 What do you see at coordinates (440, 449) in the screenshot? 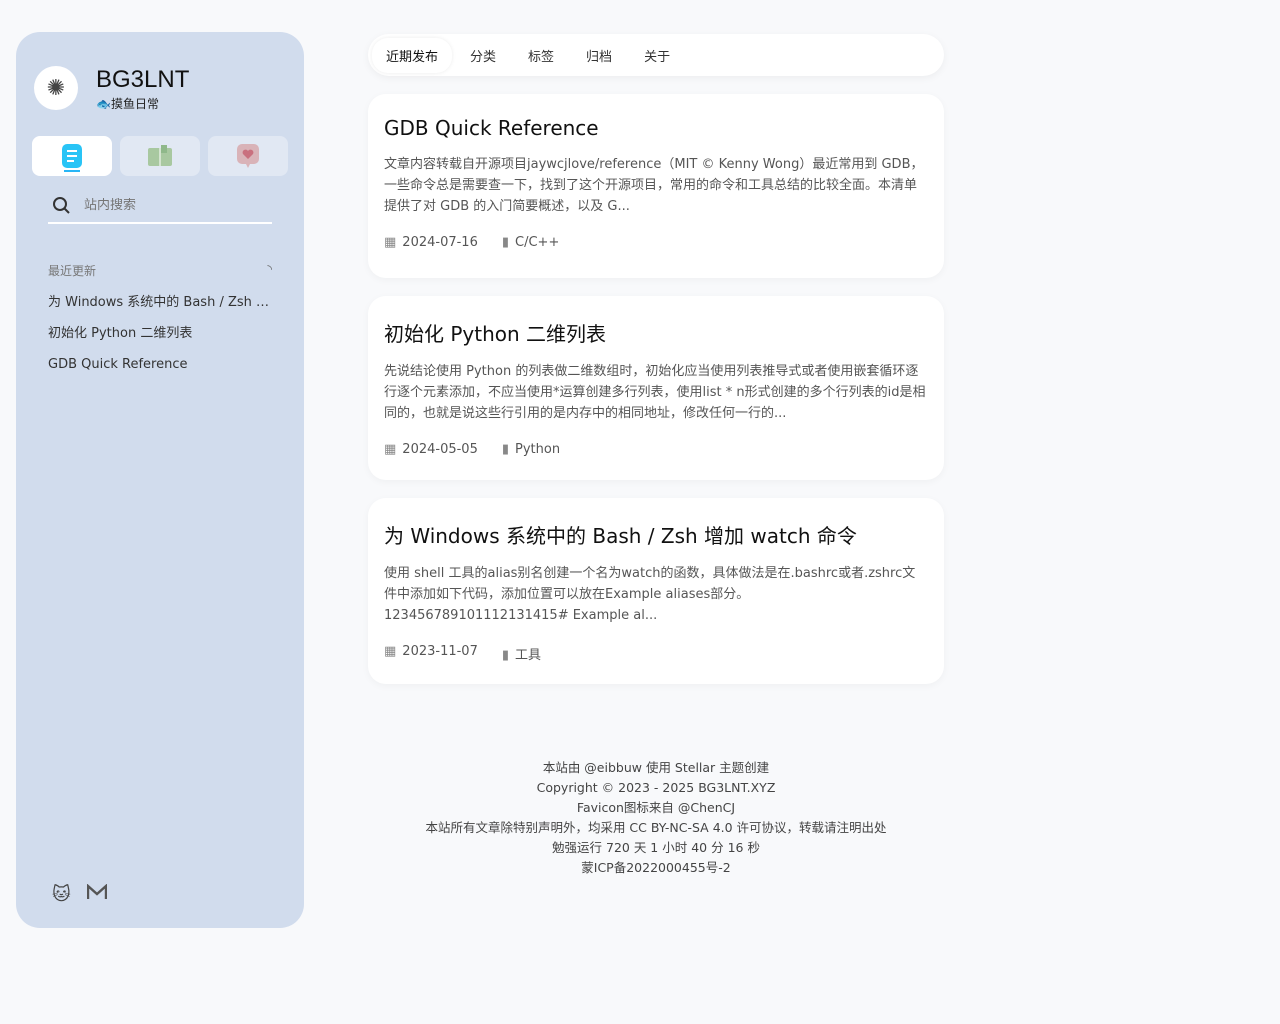
I see `post-date: 2024-05-05` at bounding box center [440, 449].